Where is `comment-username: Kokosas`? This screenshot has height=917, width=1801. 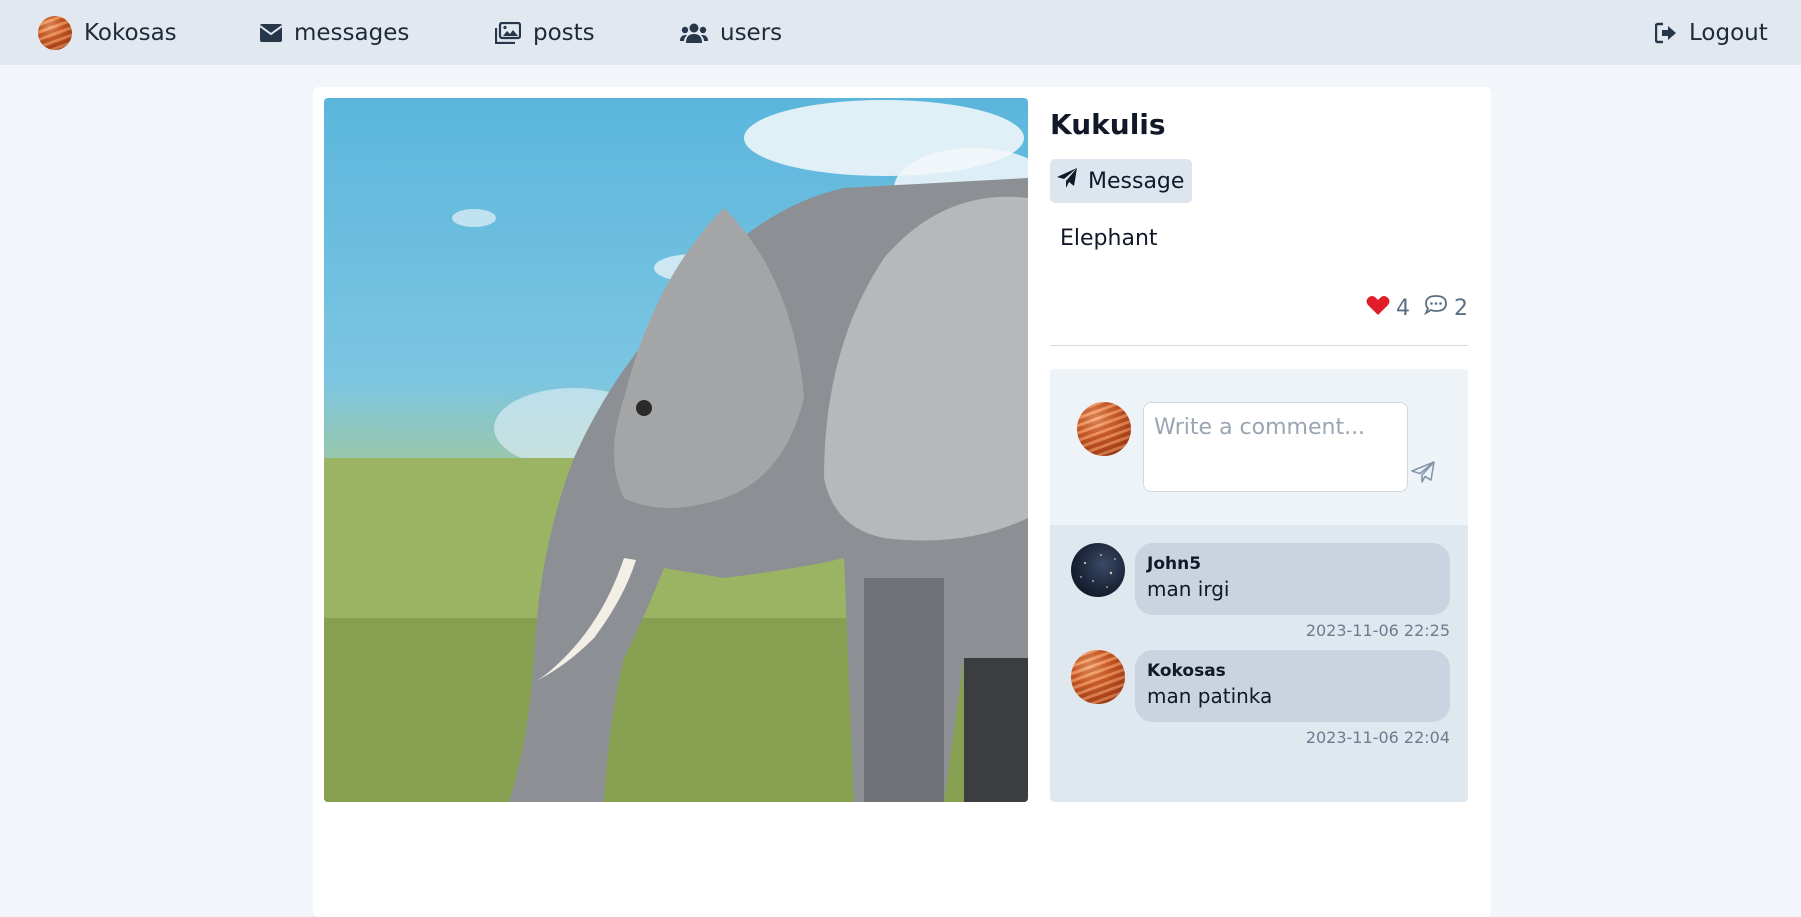 comment-username: Kokosas is located at coordinates (1292, 671).